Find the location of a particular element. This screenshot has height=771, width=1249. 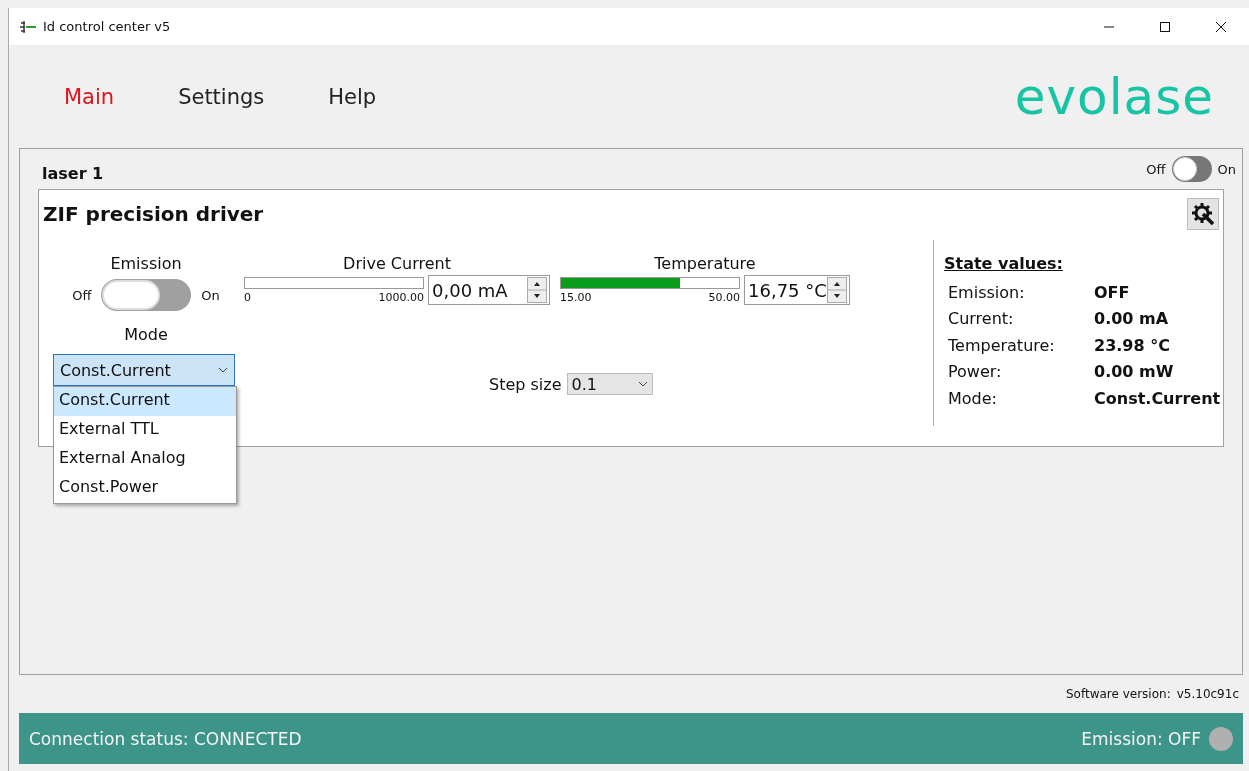

nav-tab: Settings is located at coordinates (221, 96).